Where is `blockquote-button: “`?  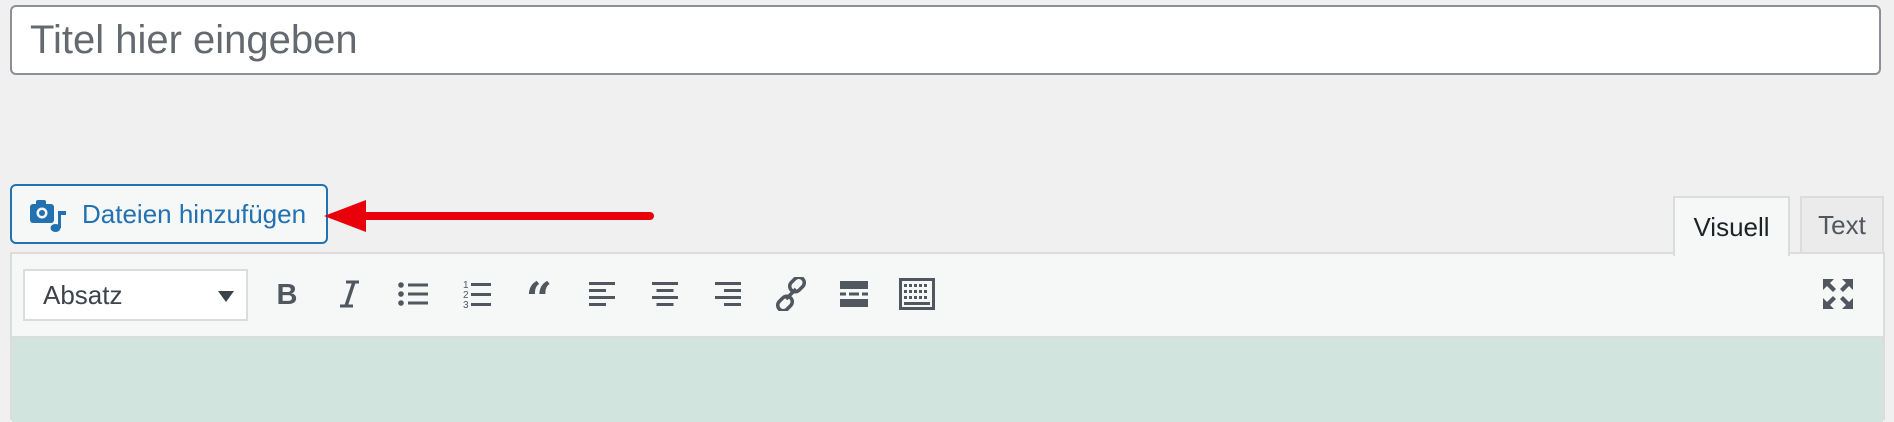 blockquote-button: “ is located at coordinates (539, 294).